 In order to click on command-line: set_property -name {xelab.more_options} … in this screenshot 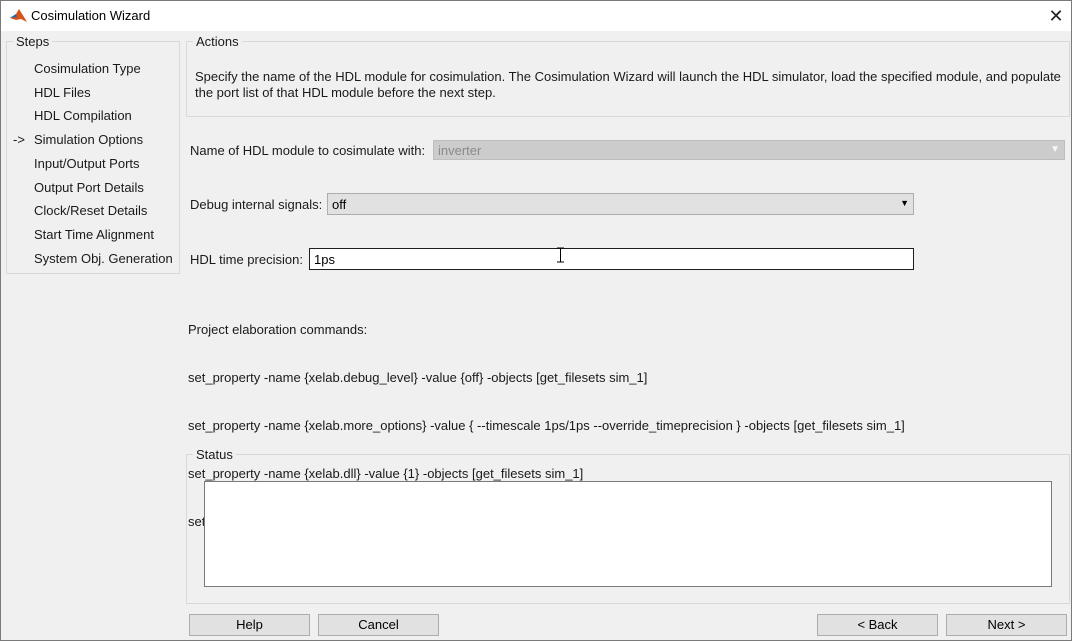, I will do `click(546, 425)`.